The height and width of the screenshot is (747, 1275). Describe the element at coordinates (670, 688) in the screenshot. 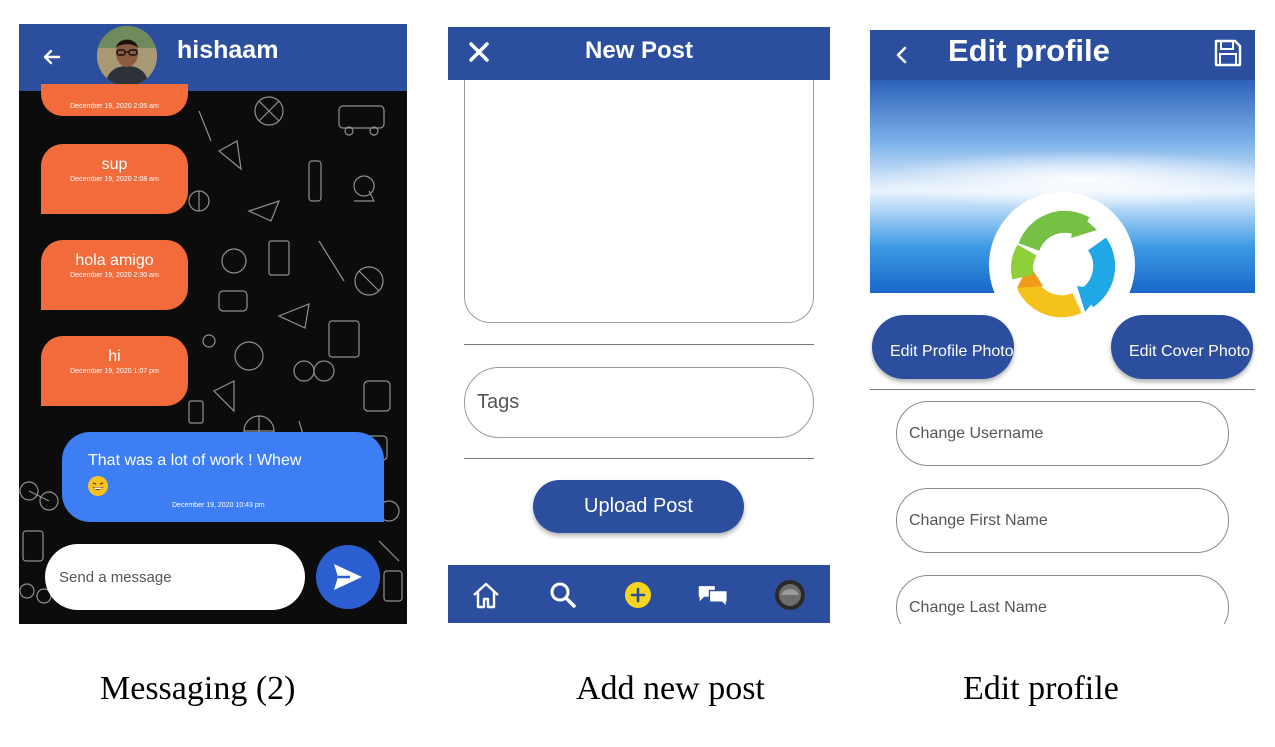

I see `caption-add-new-post: Add new post` at that location.